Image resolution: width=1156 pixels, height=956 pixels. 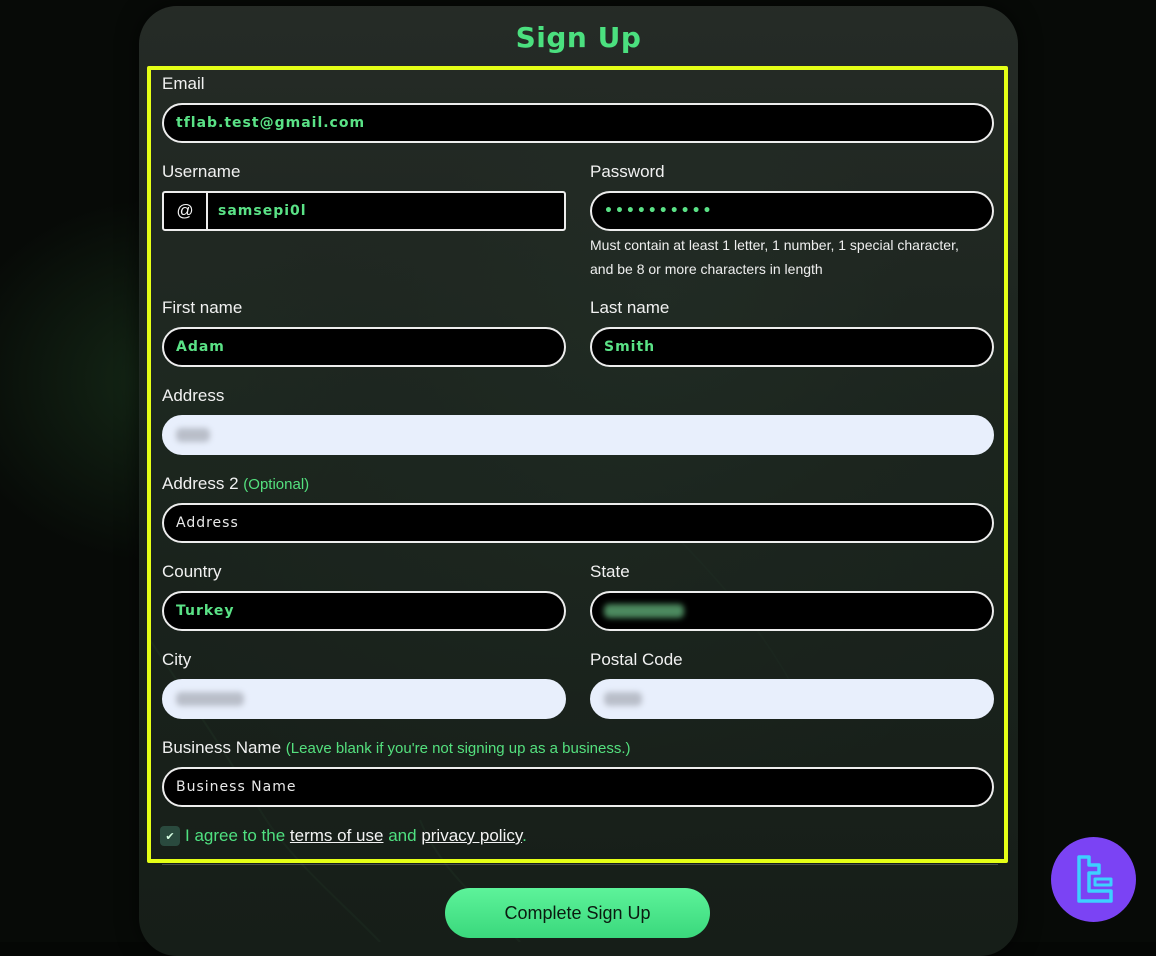 What do you see at coordinates (235, 835) in the screenshot?
I see `agree-prefix: I agree to the` at bounding box center [235, 835].